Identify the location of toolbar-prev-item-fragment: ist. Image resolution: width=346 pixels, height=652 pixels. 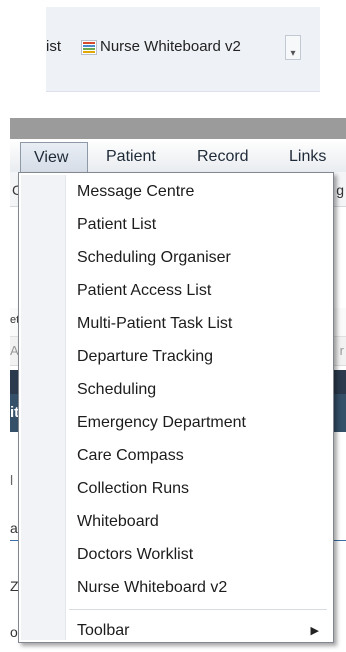
(53, 46).